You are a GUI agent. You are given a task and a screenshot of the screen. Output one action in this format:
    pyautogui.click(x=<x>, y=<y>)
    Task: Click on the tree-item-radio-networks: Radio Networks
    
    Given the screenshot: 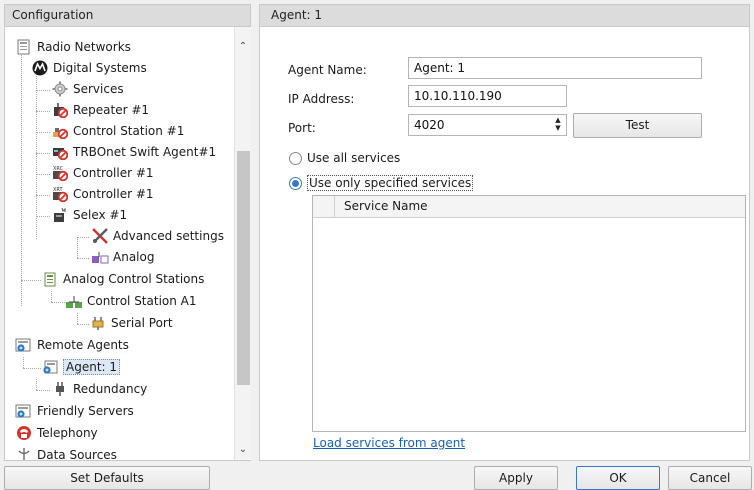 What is the action you would take?
    pyautogui.click(x=73, y=46)
    